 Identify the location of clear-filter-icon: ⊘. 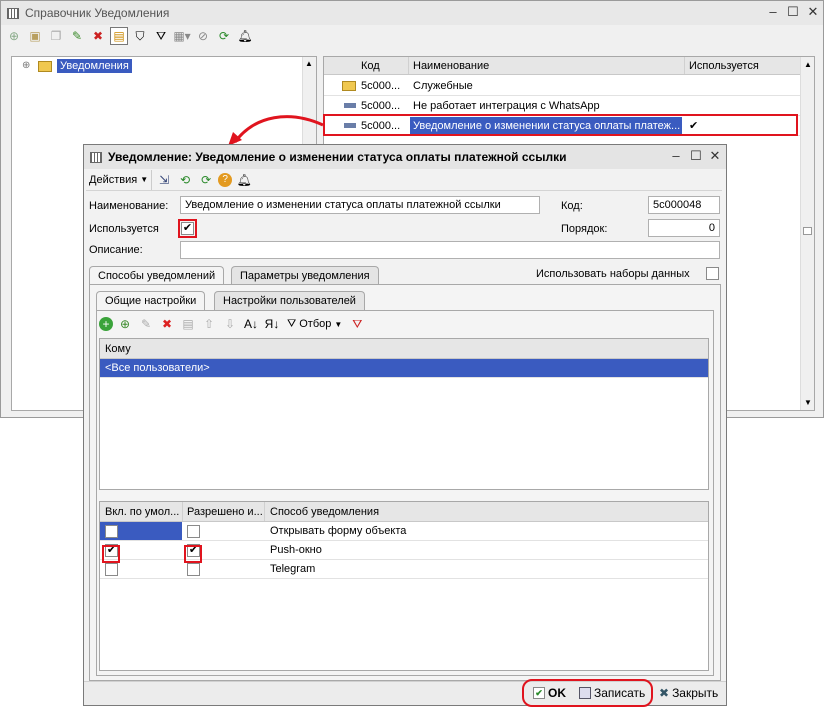
(203, 36).